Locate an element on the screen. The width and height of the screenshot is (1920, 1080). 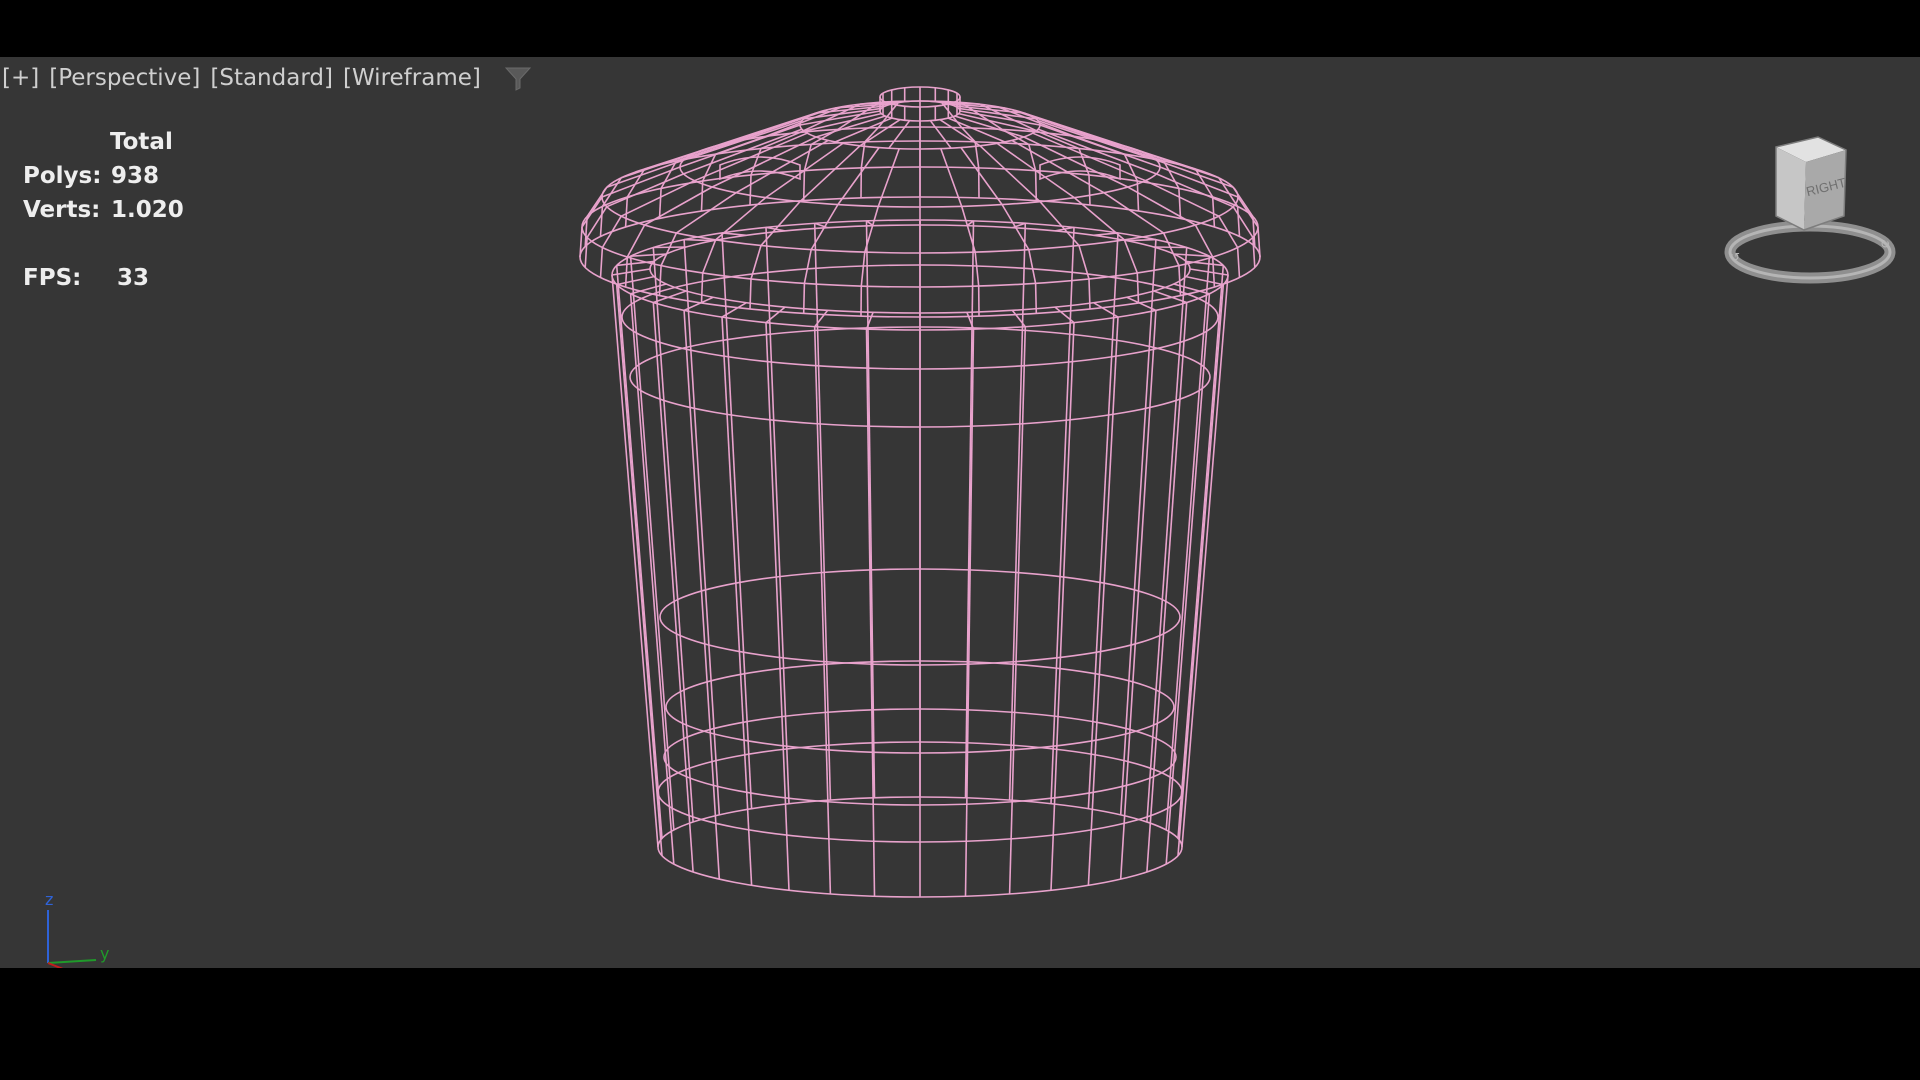
axis-y-label: y is located at coordinates (104, 953).